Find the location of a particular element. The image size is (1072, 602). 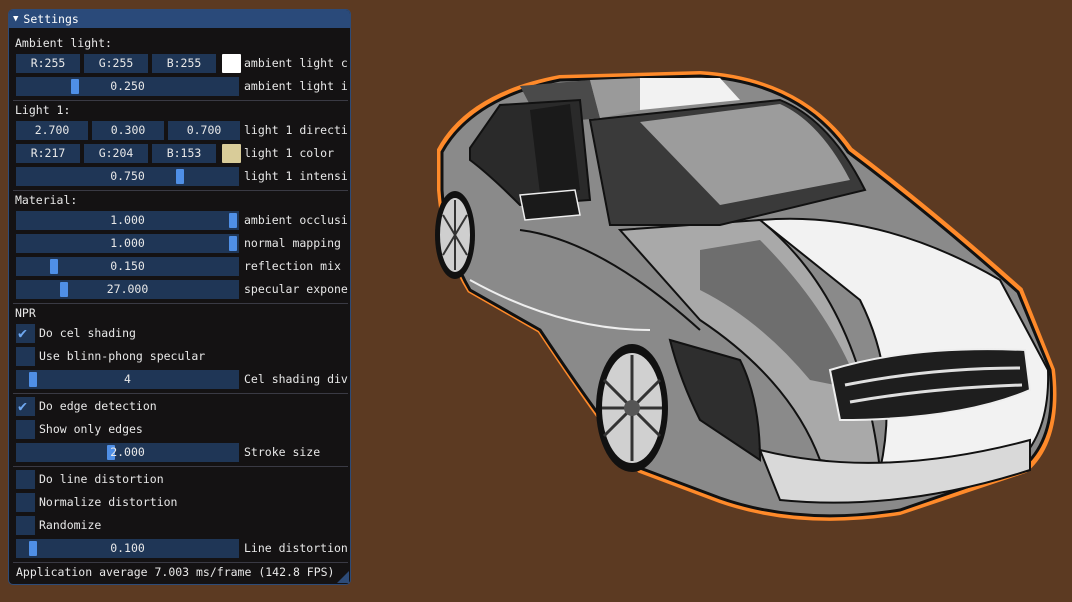

only-edges-label: Show only edges is located at coordinates (91, 429).